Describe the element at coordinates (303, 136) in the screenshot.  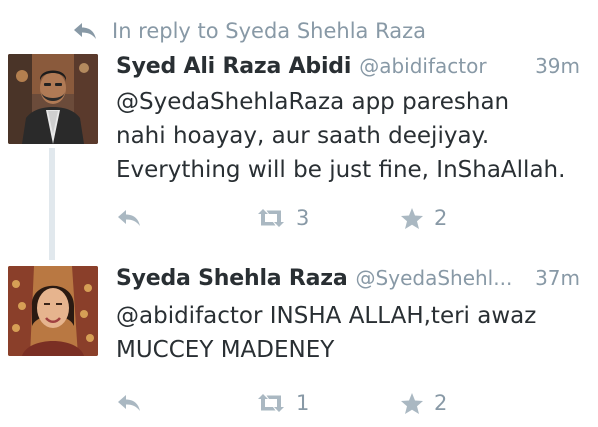
I see `tweet-text-line: nahi hoayay, aur saath deejiyay.` at that location.